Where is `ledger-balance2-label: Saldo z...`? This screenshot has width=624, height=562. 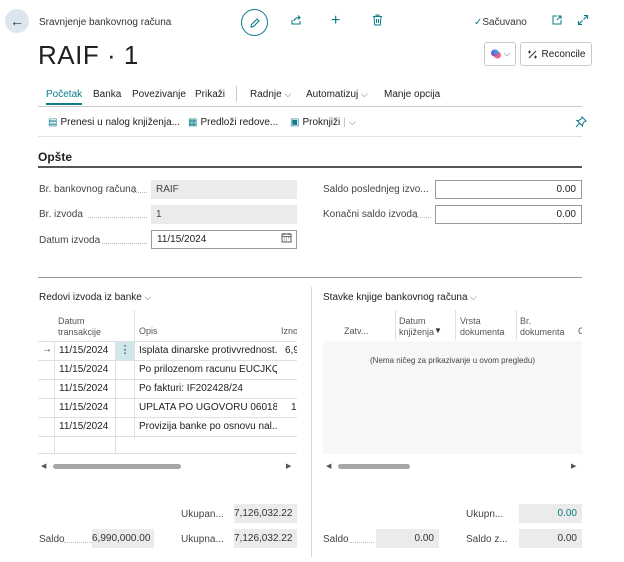
ledger-balance2-label: Saldo z... is located at coordinates (487, 539).